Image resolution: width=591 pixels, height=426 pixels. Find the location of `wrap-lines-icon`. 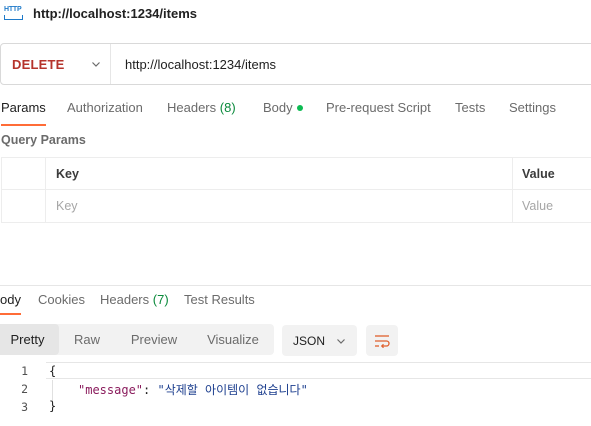

wrap-lines-icon is located at coordinates (382, 341).